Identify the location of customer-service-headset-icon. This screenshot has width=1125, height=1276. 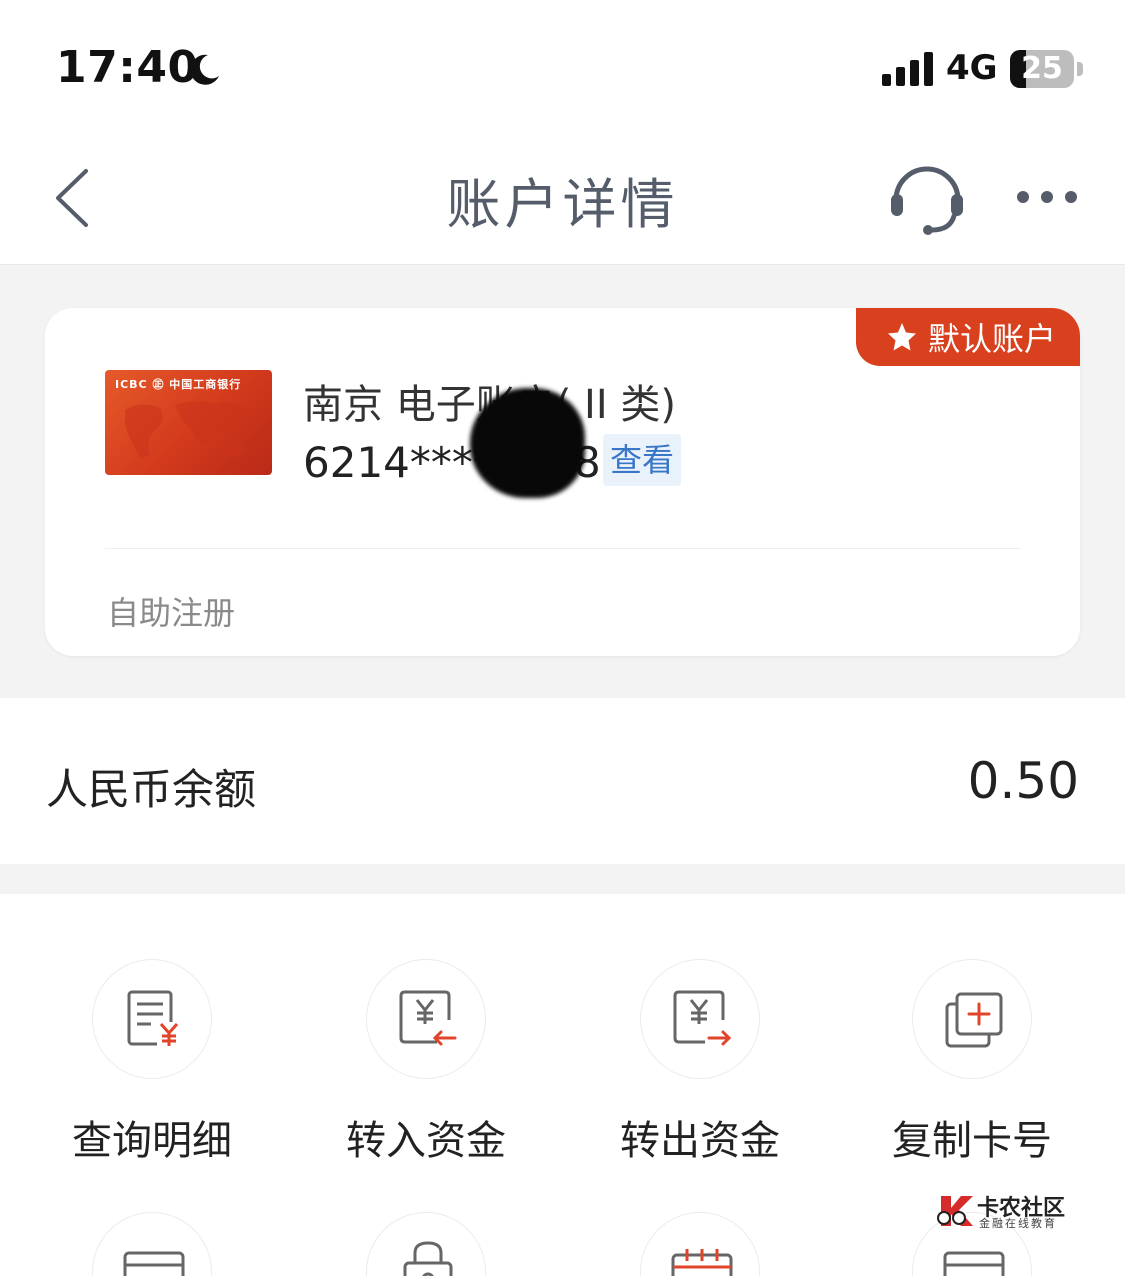
(927, 198).